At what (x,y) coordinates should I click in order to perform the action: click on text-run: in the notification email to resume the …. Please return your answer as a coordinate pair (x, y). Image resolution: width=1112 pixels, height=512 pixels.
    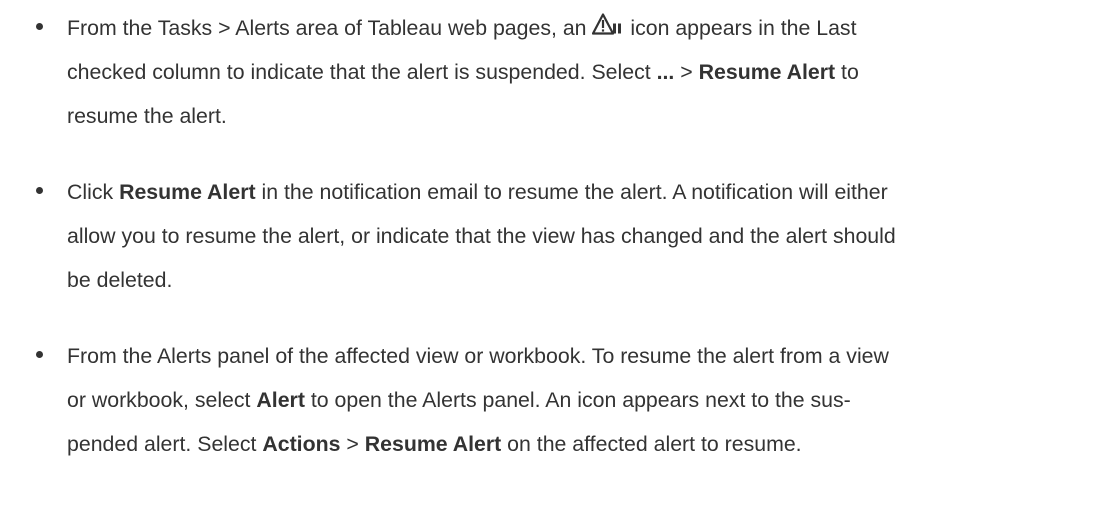
    Looking at the image, I should click on (571, 192).